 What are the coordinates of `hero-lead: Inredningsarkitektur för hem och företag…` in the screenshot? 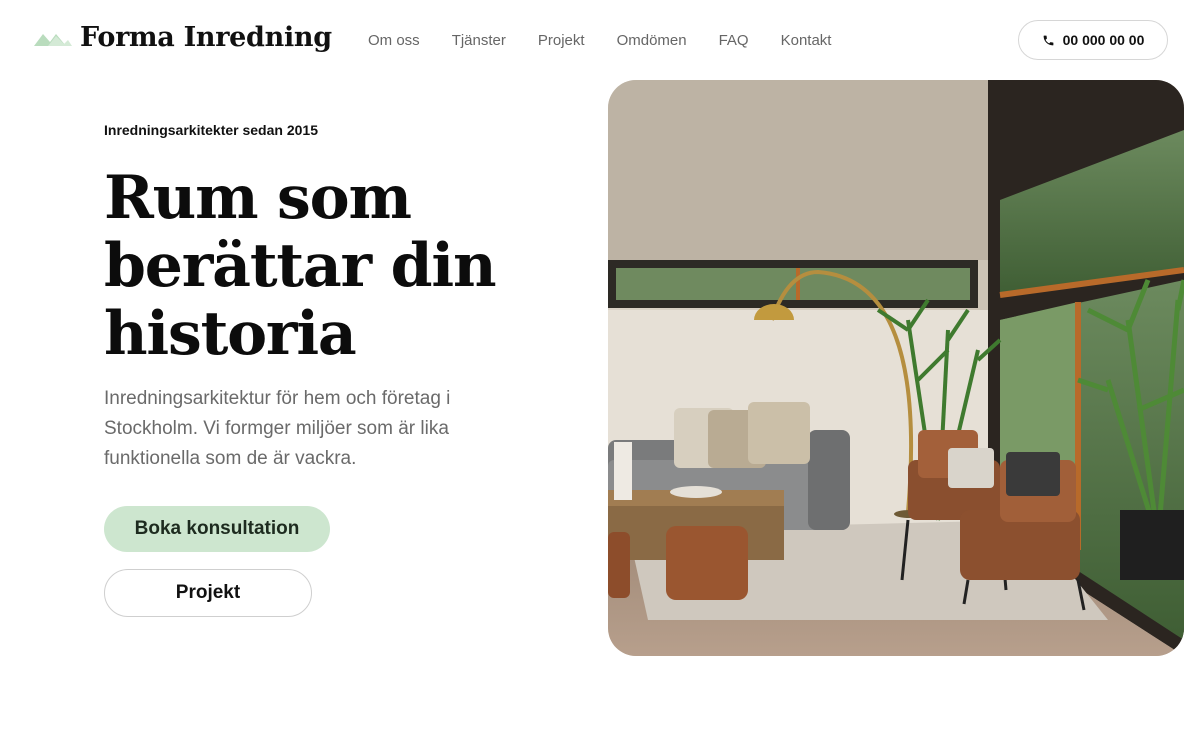 It's located at (277, 428).